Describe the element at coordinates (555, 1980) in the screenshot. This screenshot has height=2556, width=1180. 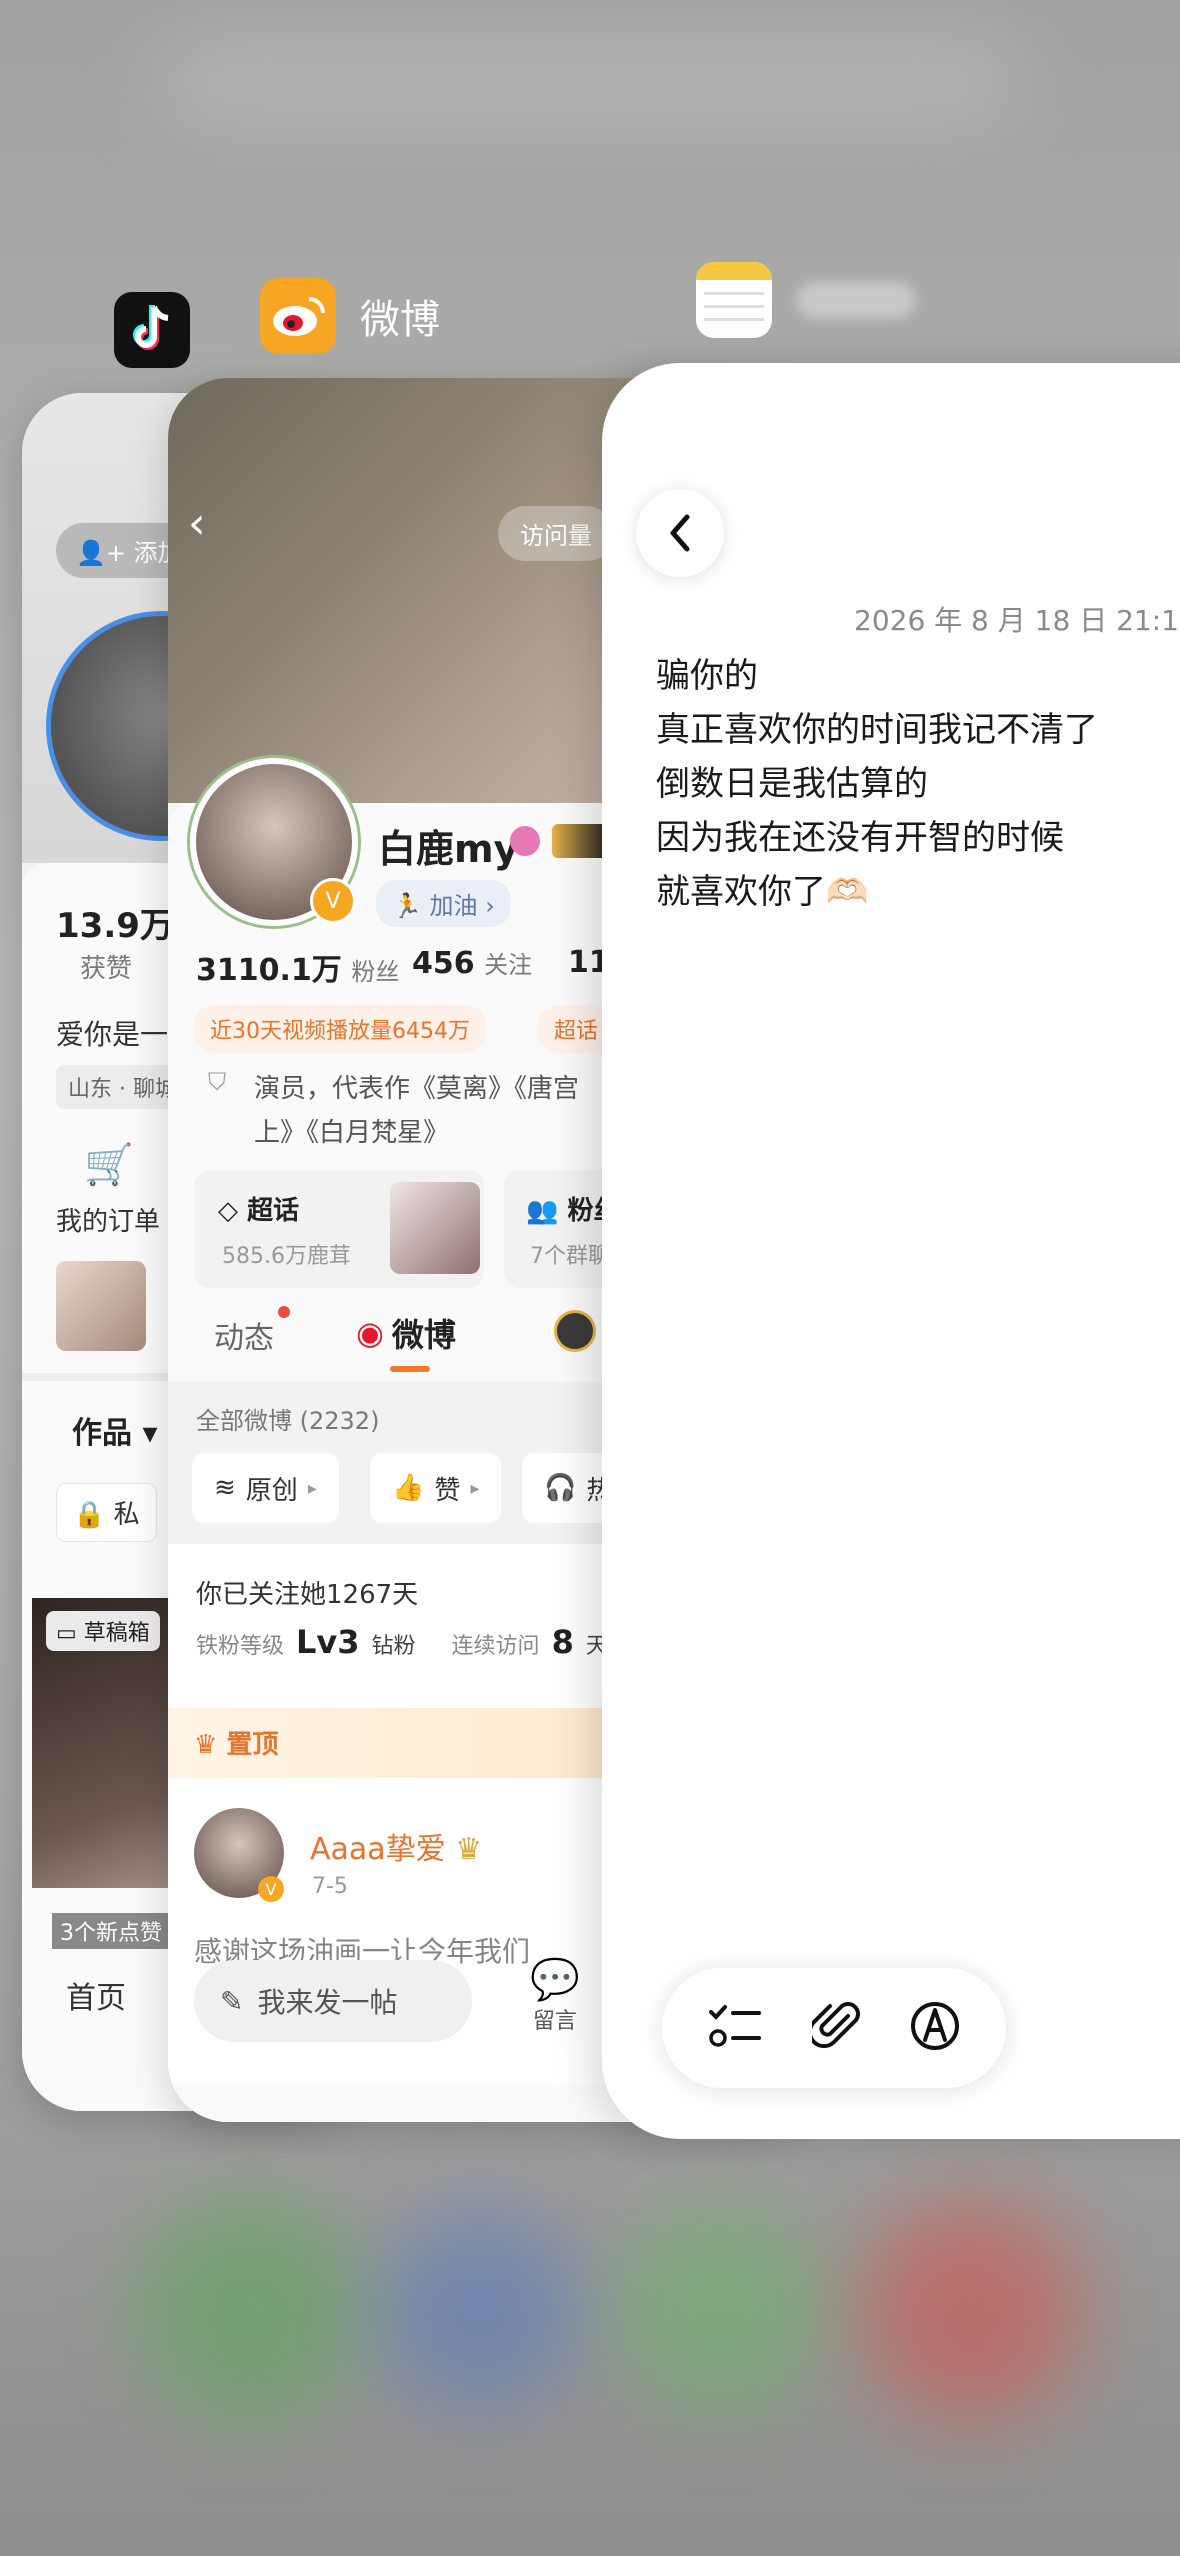
I see `chat-bubble-icon: 💬` at that location.